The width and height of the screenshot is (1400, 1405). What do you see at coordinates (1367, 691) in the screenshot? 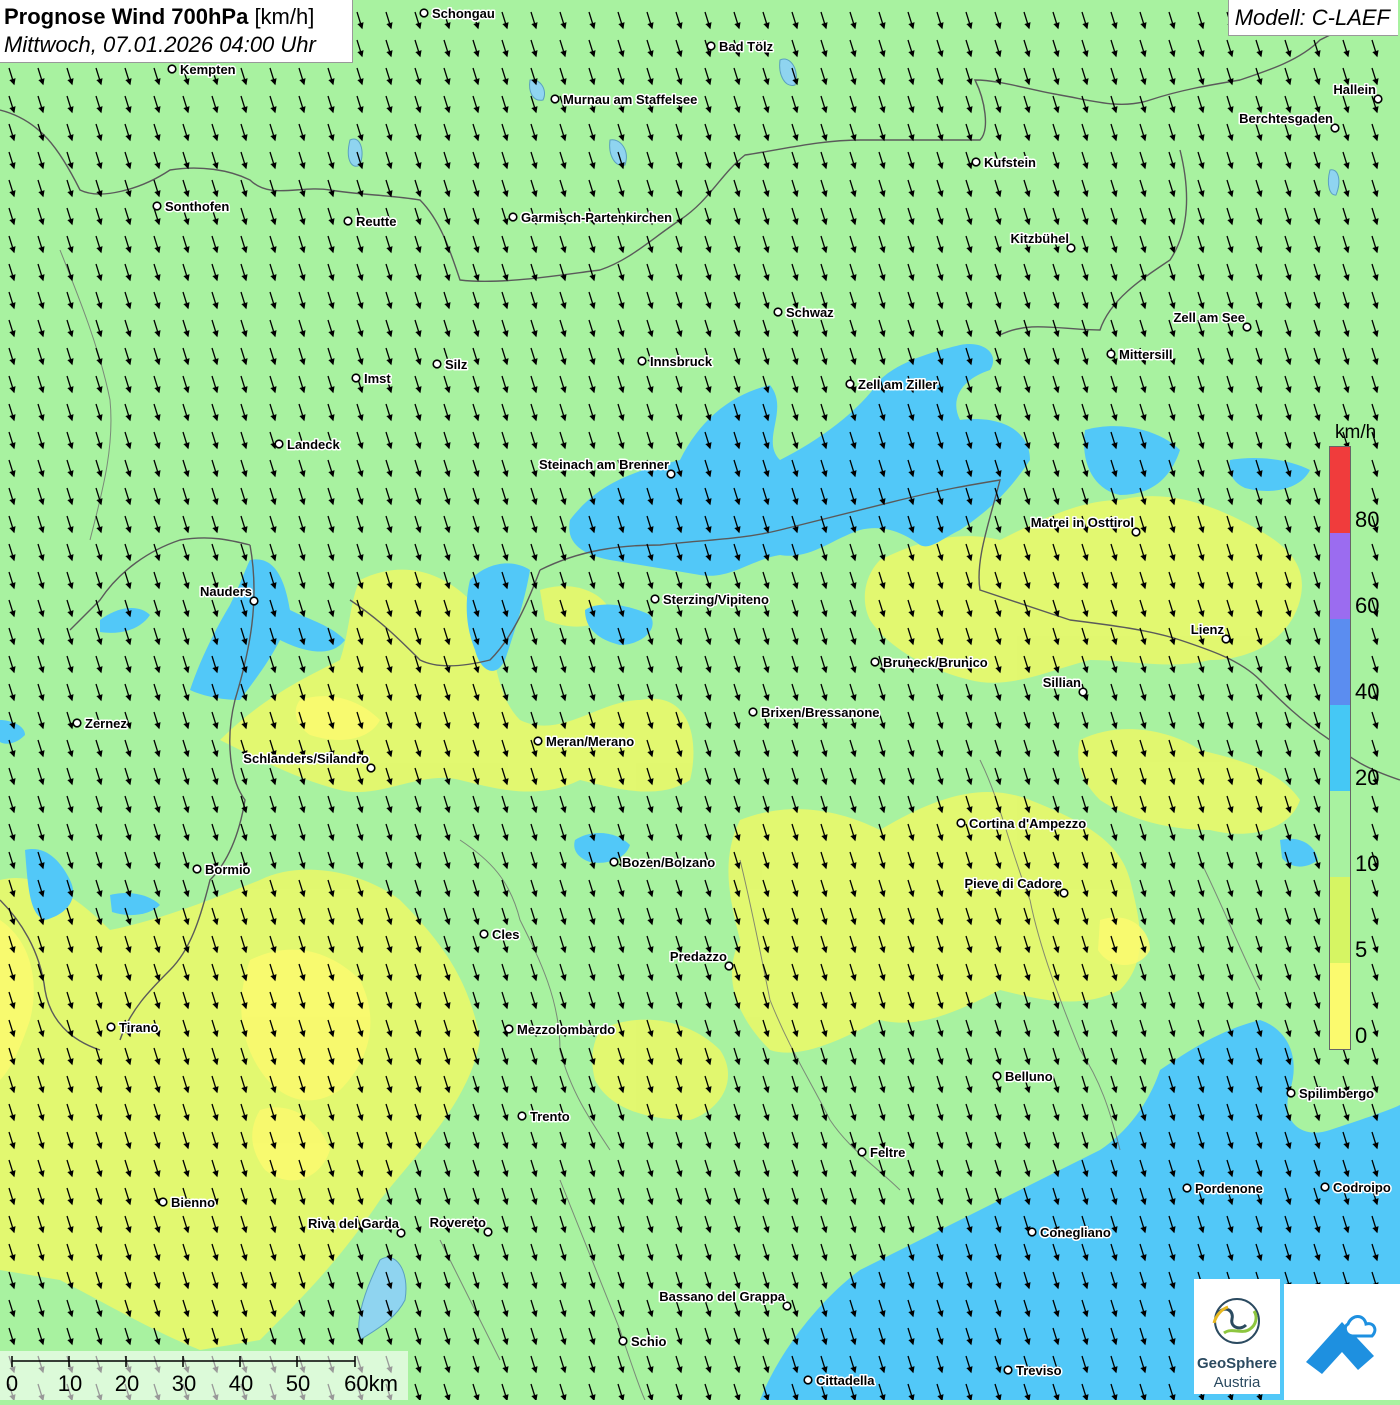
I see `legend-label-40: 40` at bounding box center [1367, 691].